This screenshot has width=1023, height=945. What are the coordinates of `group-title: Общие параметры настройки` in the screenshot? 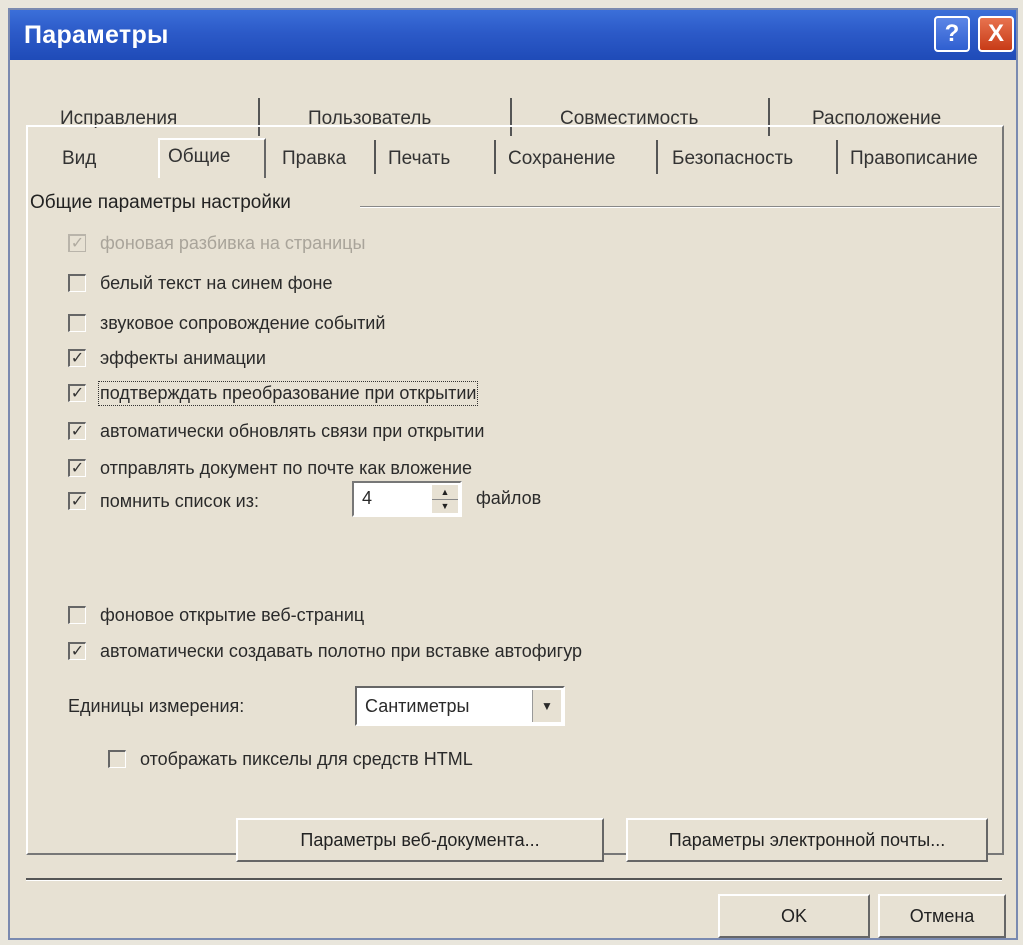 It's located at (164, 203).